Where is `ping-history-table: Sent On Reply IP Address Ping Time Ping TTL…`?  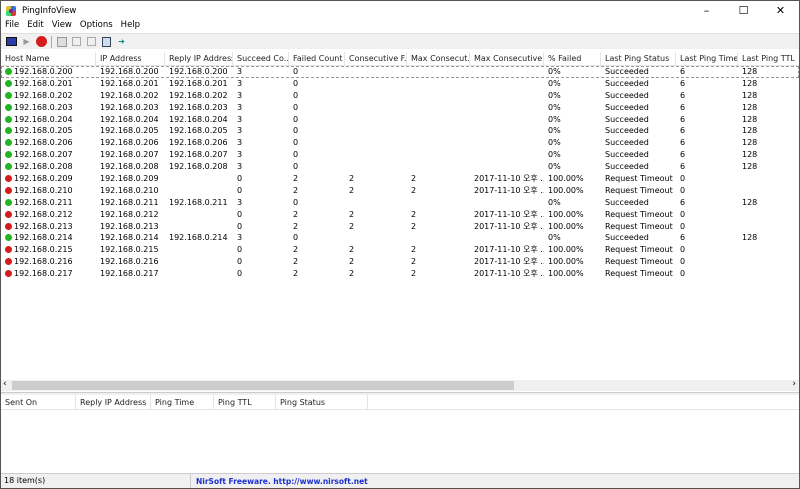 ping-history-table: Sent On Reply IP Address Ping Time Ping TTL… is located at coordinates (400, 402).